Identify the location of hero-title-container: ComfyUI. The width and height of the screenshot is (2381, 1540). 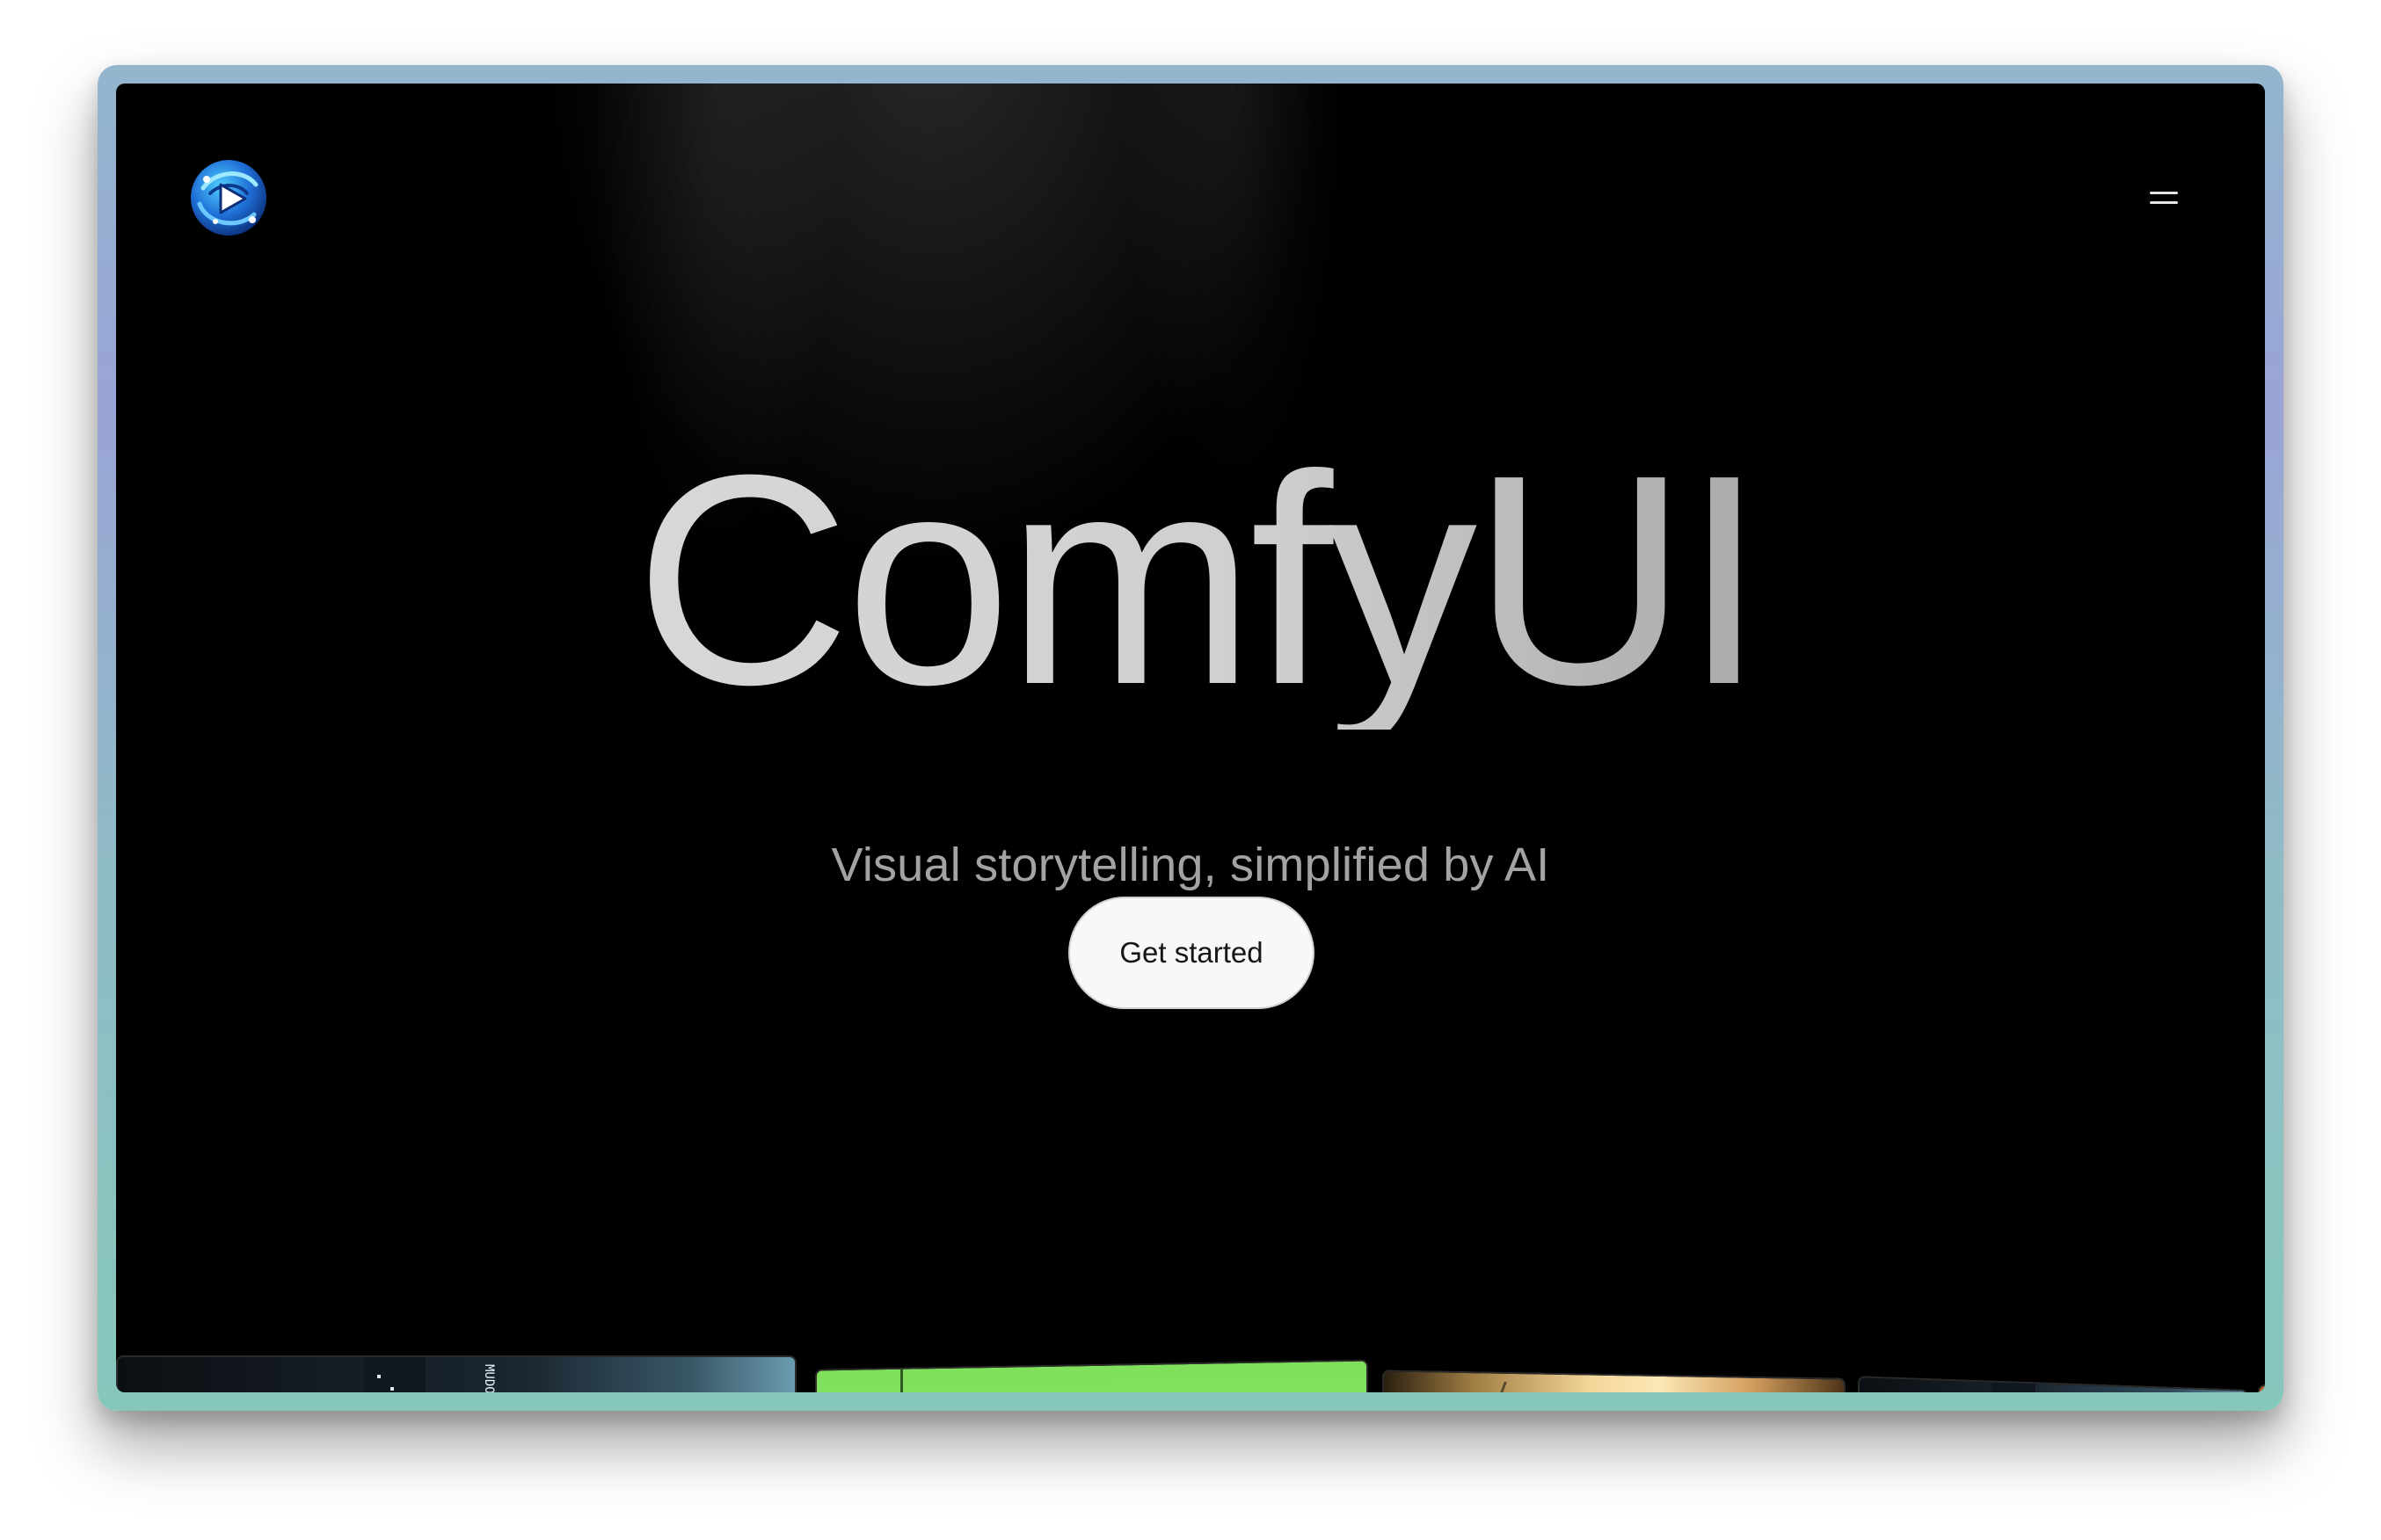
(1197, 615).